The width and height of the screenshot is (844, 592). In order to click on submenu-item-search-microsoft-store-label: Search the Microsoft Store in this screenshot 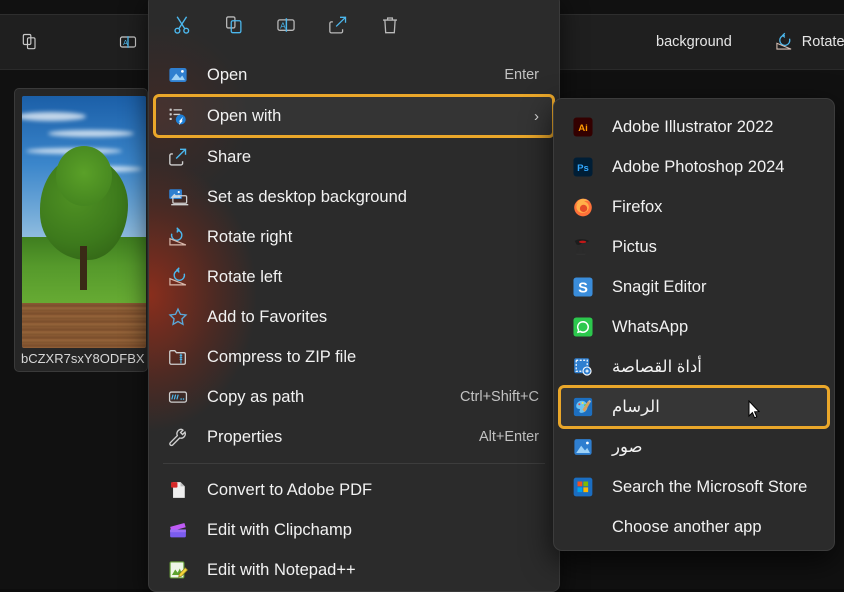, I will do `click(710, 486)`.